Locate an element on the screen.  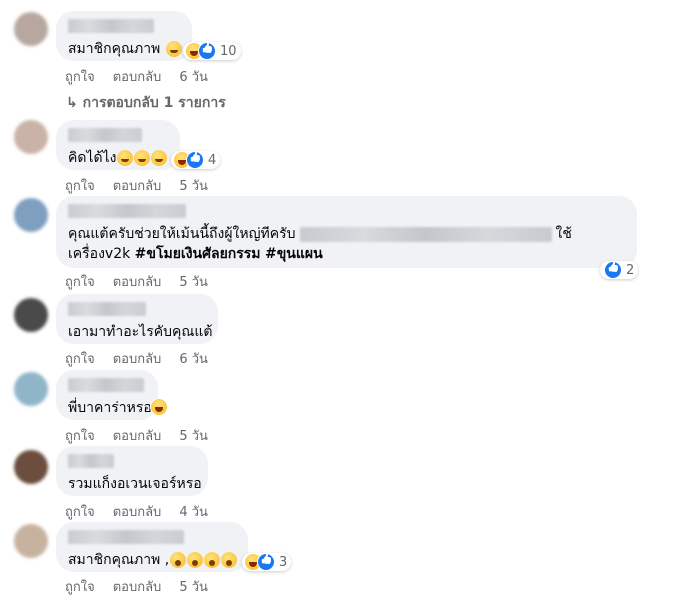
reply-arrow-icon: ↳ is located at coordinates (72, 103).